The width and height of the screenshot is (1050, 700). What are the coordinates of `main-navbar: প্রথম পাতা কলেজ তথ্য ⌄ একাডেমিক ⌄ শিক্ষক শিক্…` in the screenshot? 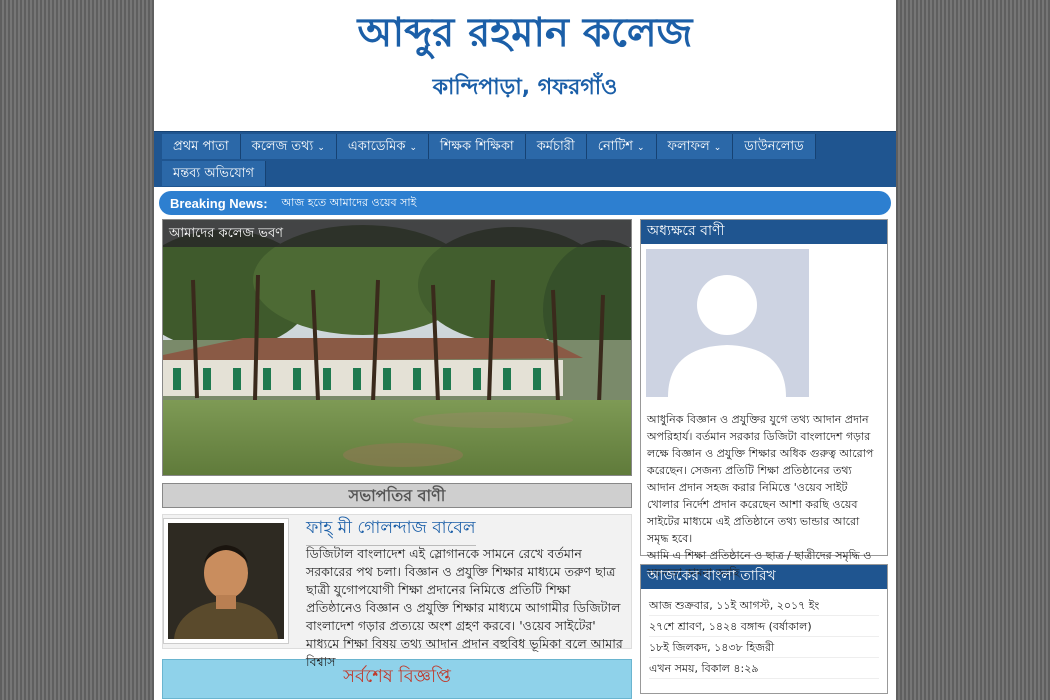 It's located at (525, 159).